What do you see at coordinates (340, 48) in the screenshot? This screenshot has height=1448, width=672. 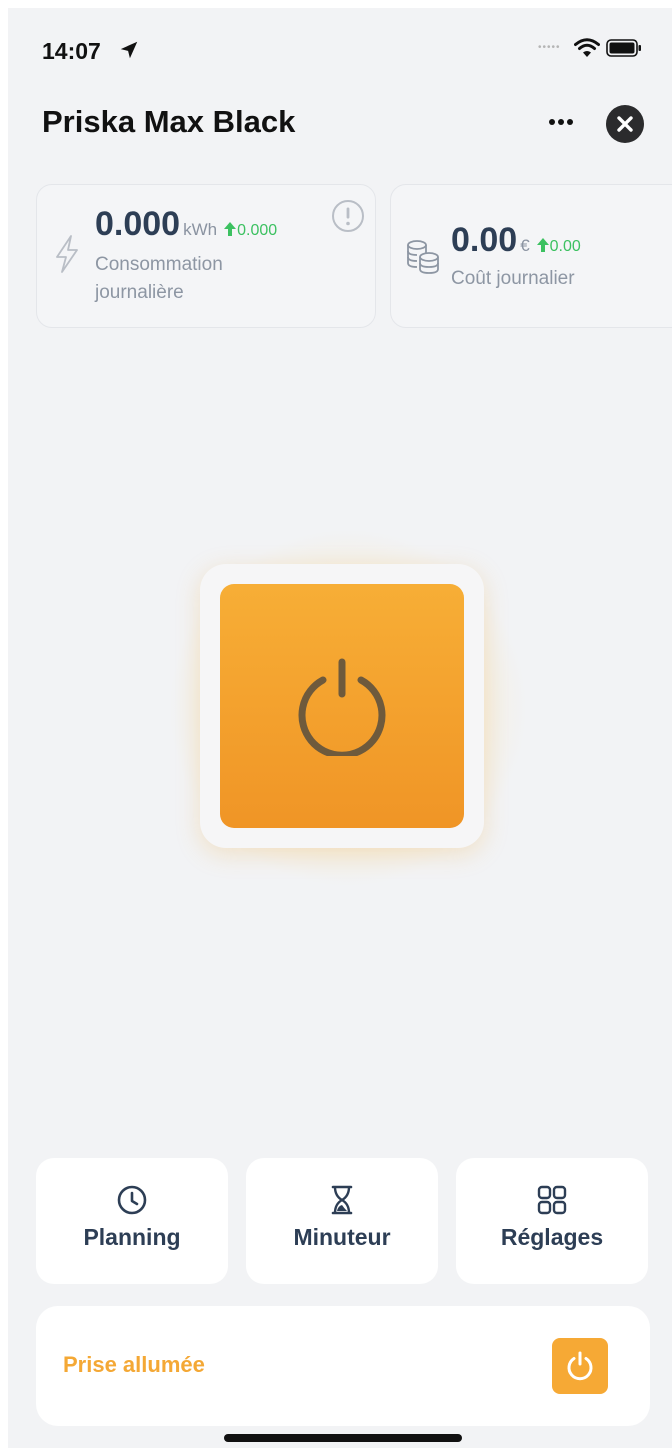 I see `status-bar: 14:07 •••••` at bounding box center [340, 48].